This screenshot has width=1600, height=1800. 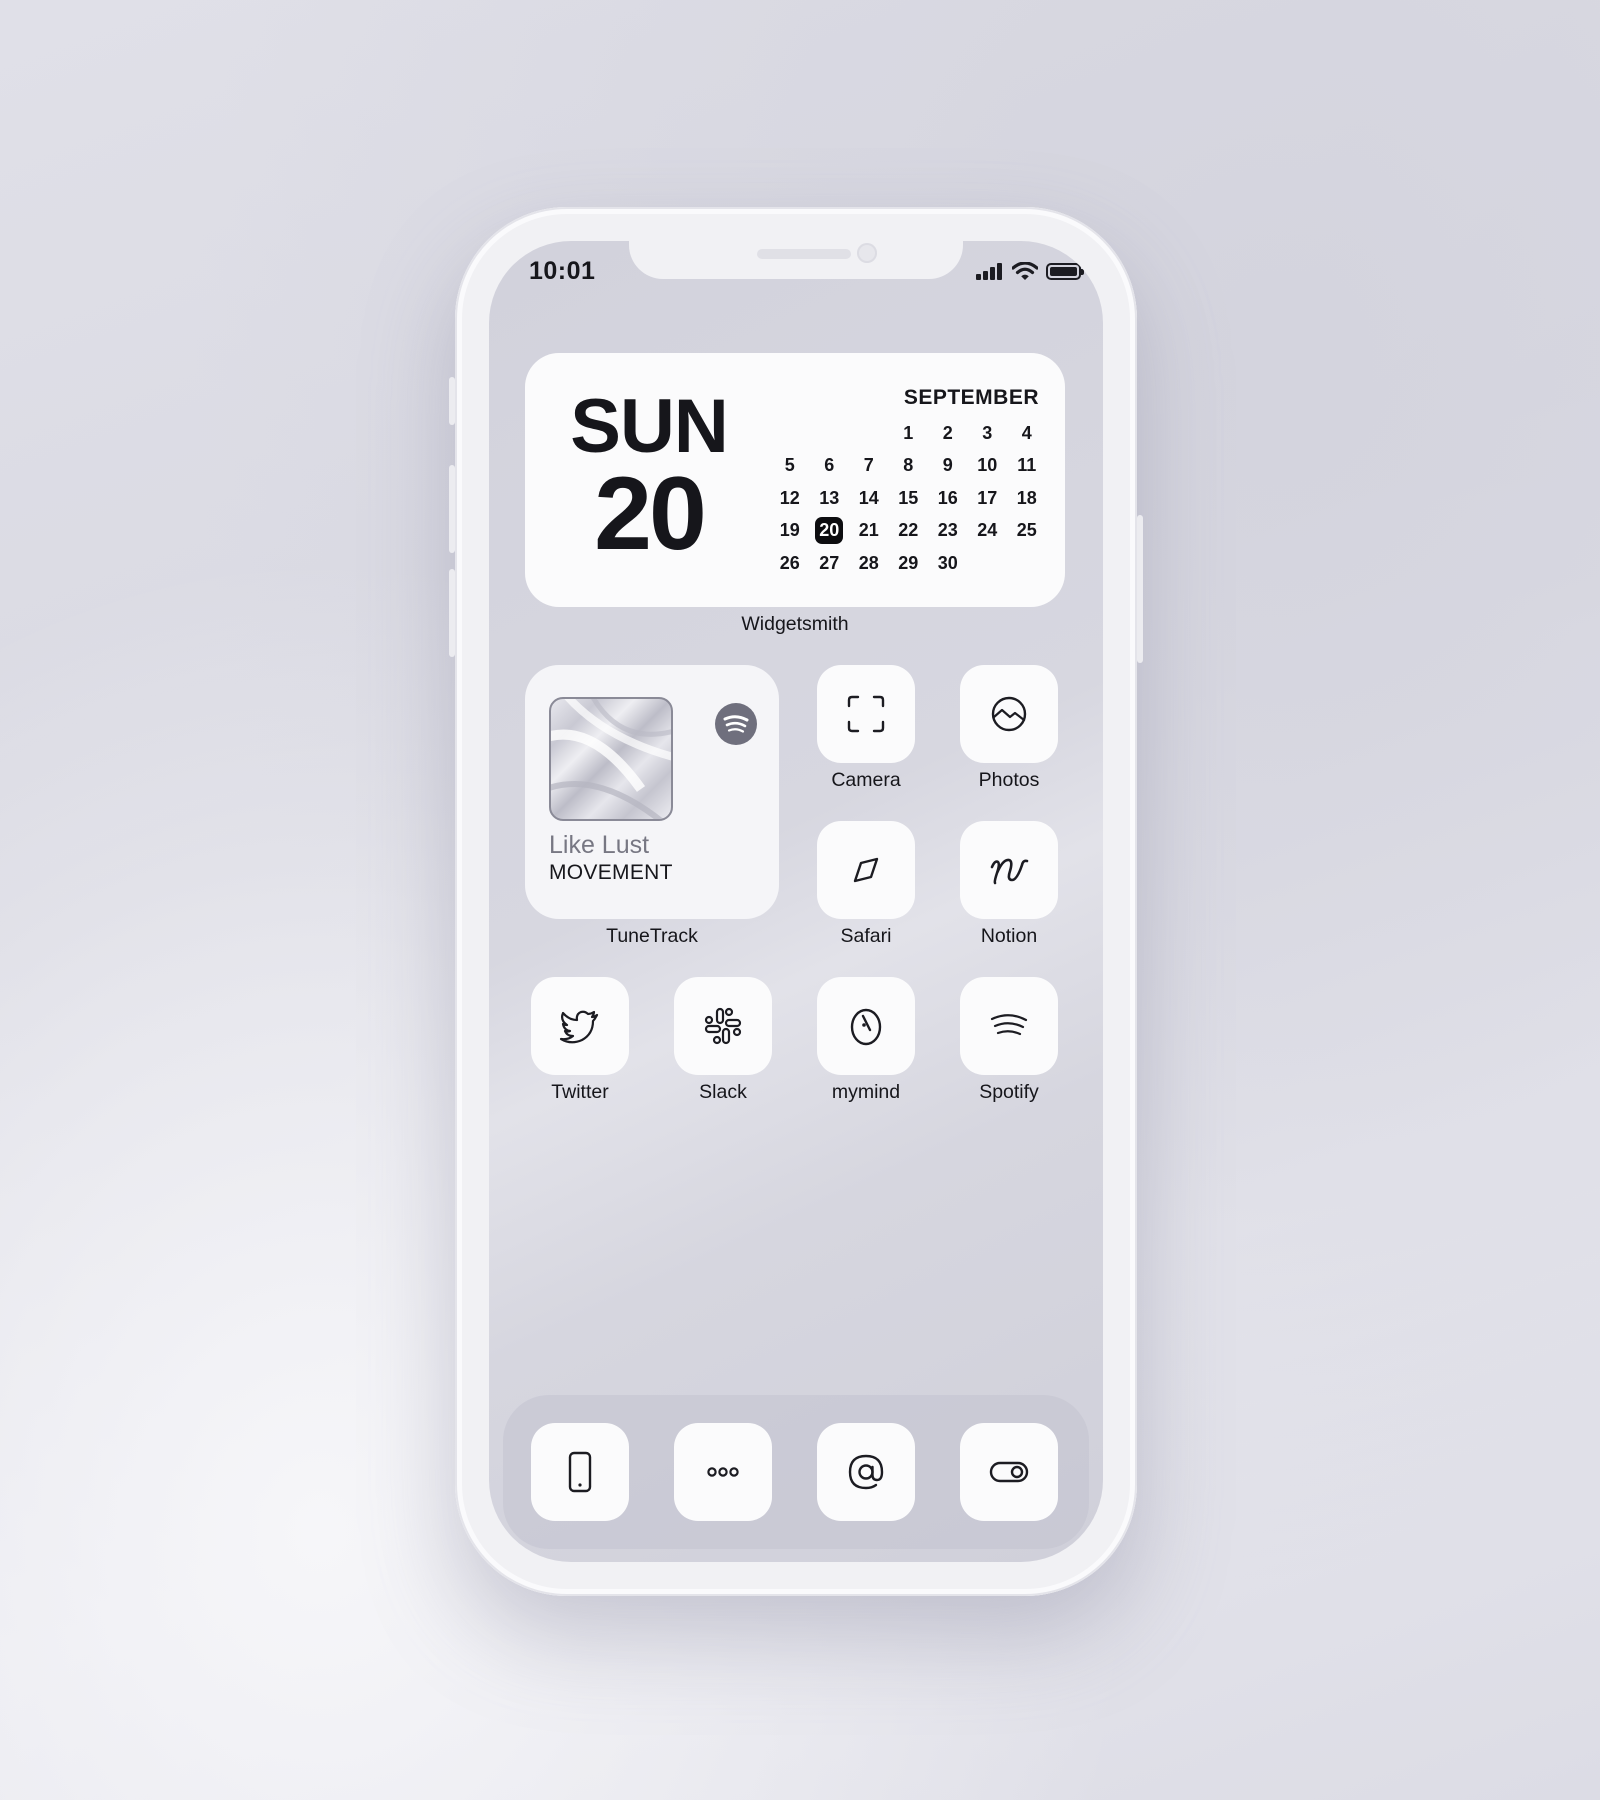 I want to click on calendar-day: 24, so click(x=988, y=531).